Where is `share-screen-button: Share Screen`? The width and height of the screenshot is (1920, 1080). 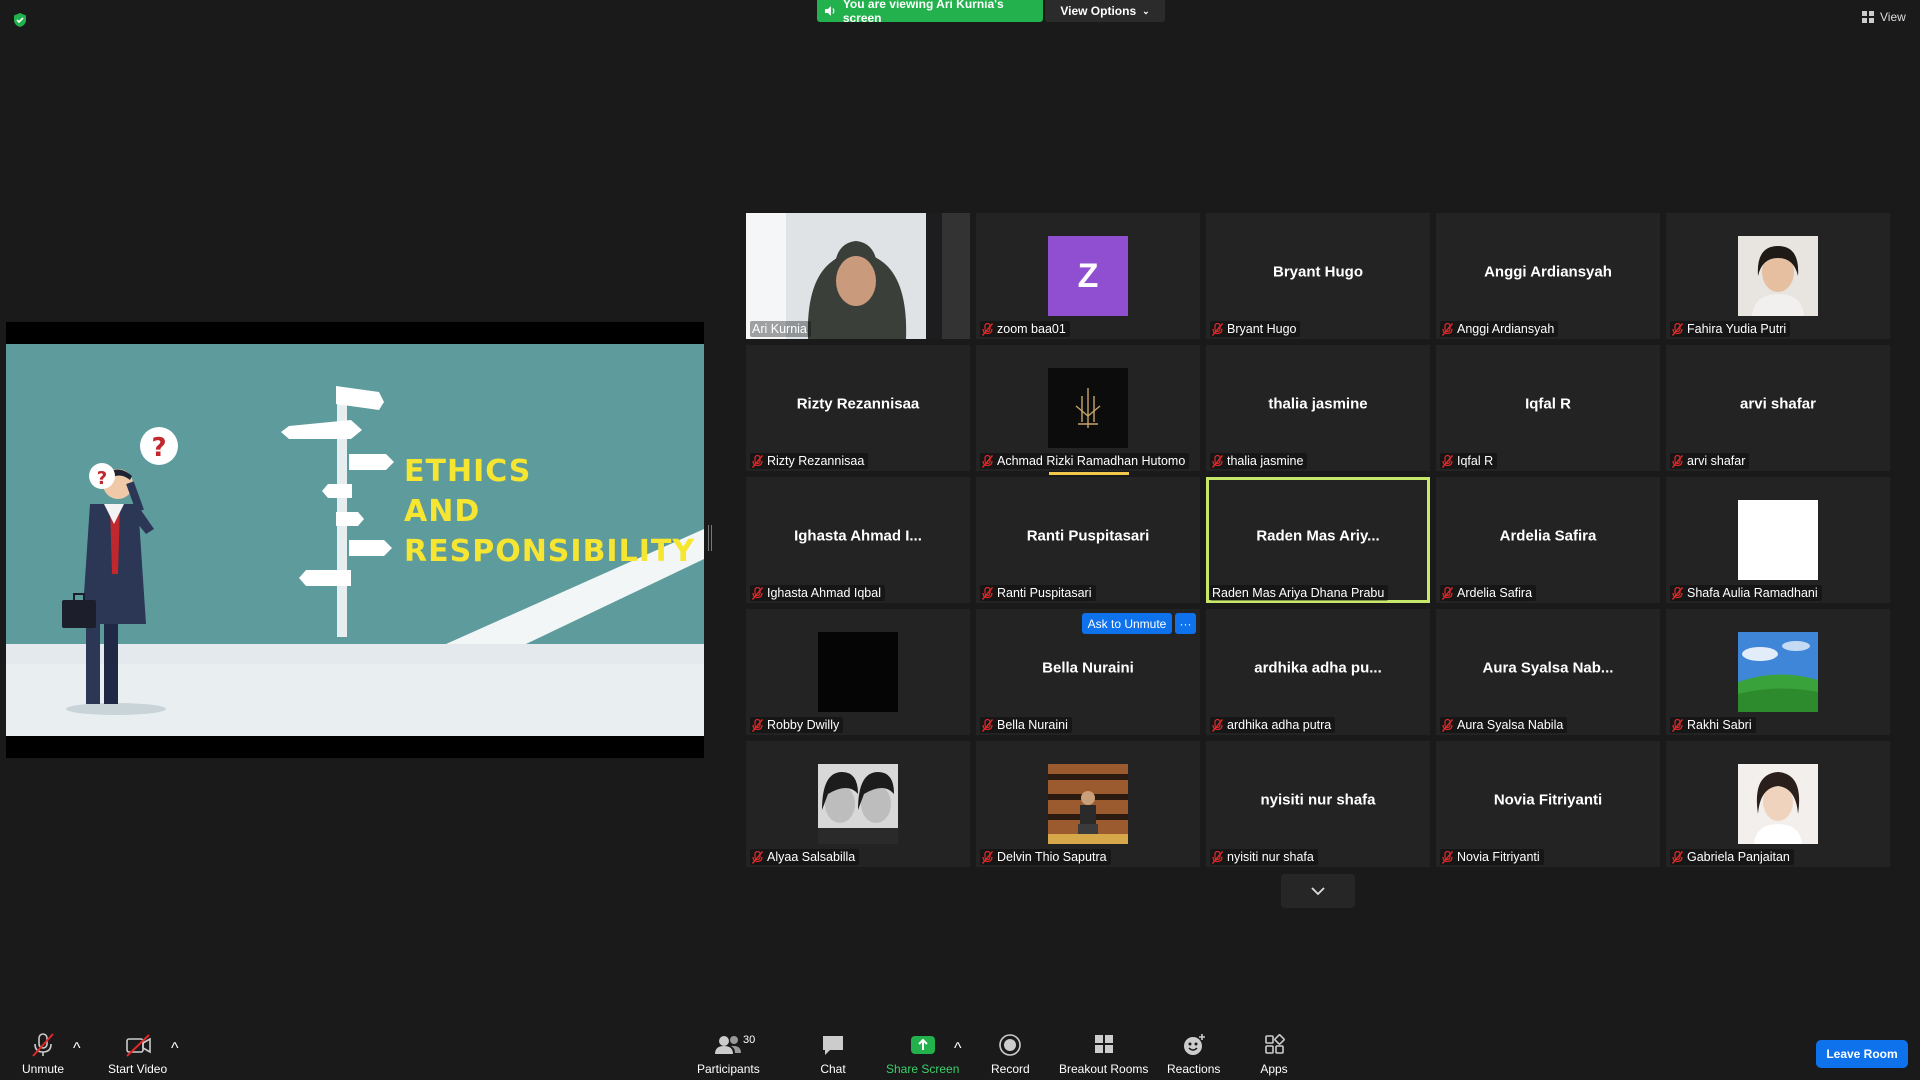 share-screen-button: Share Screen is located at coordinates (922, 1054).